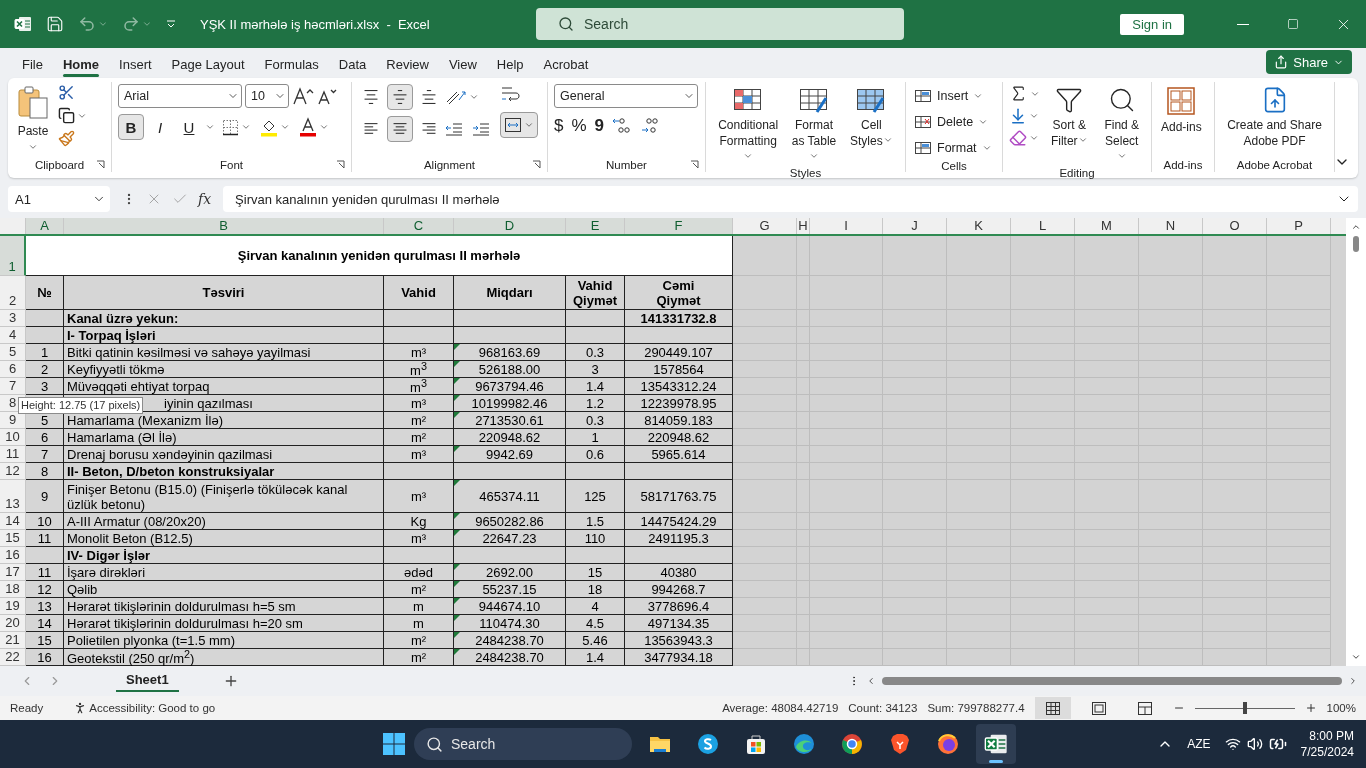 The width and height of the screenshot is (1366, 768). Describe the element at coordinates (13, 454) in the screenshot. I see `row-header: 11` at that location.